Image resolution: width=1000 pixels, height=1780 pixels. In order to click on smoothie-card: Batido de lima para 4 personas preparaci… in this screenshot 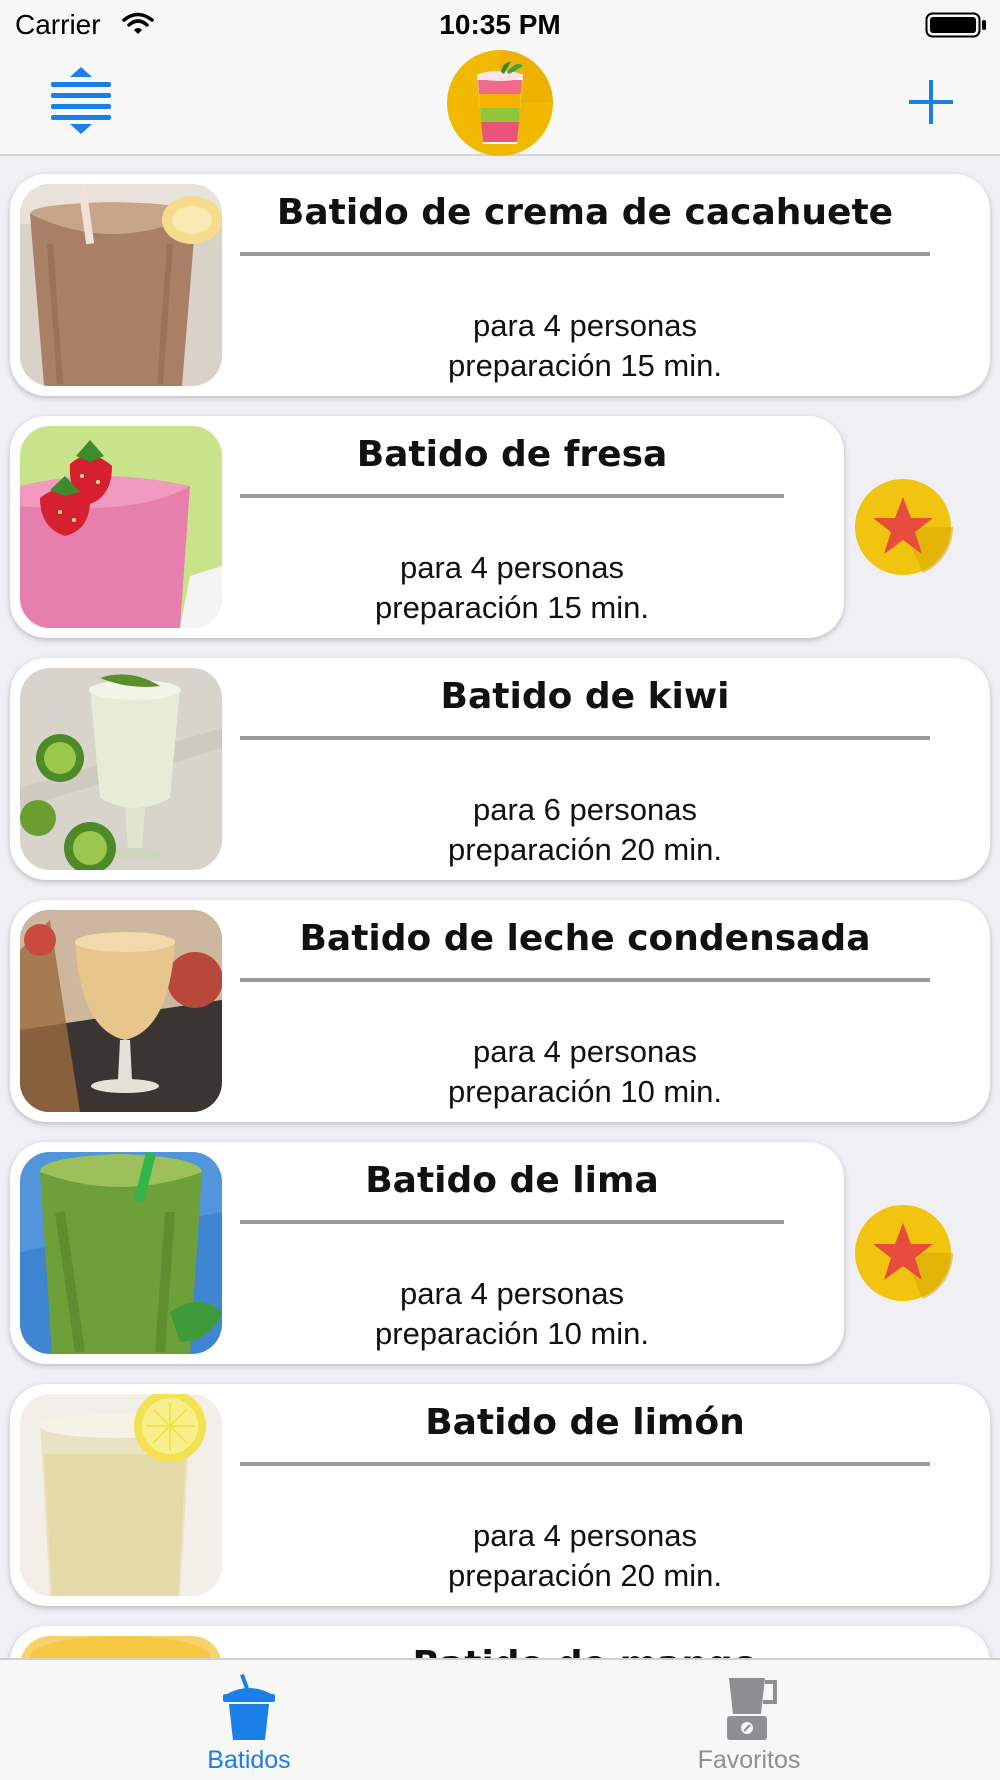, I will do `click(427, 1253)`.